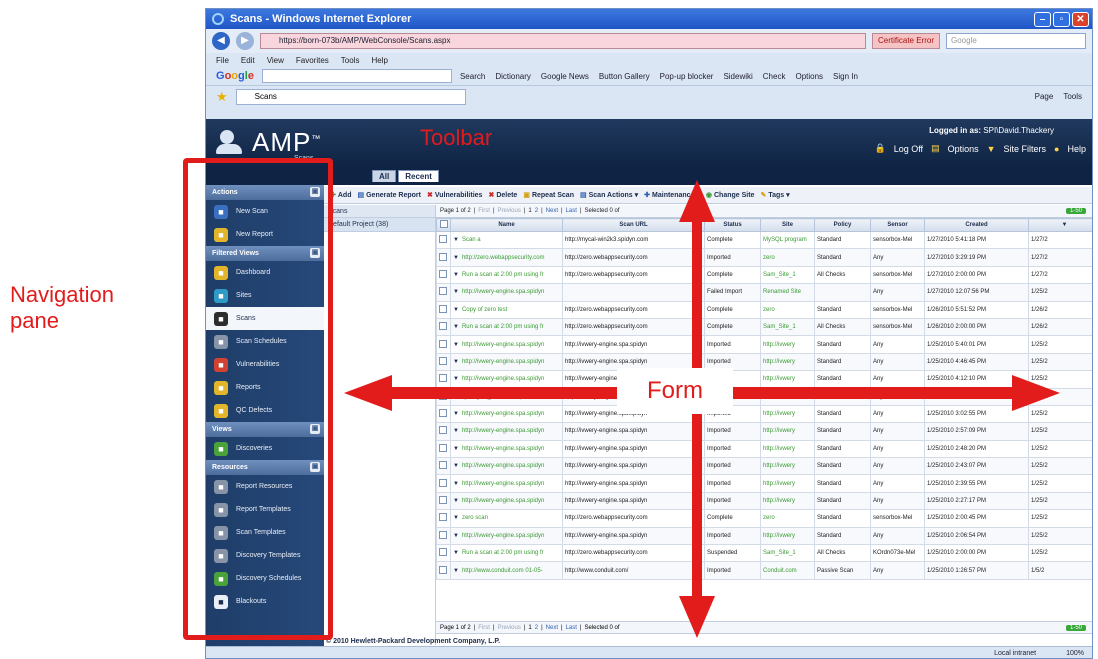  What do you see at coordinates (1061, 19) in the screenshot?
I see `maximize-icon: ▫` at bounding box center [1061, 19].